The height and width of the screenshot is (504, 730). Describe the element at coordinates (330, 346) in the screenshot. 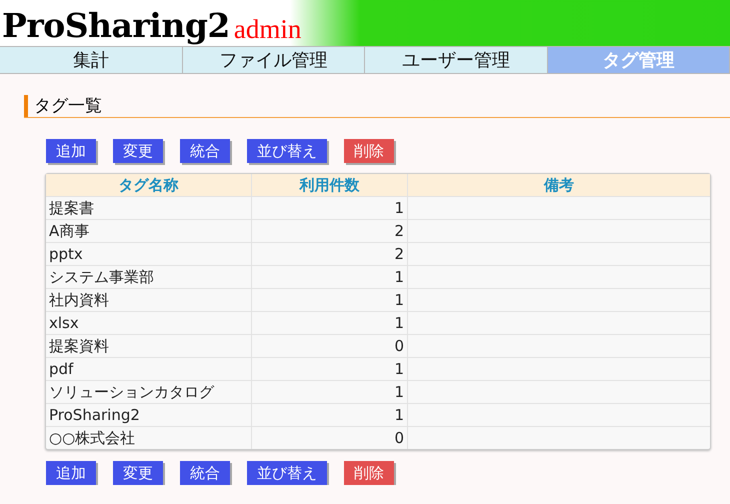

I see `count-cell: 0` at that location.